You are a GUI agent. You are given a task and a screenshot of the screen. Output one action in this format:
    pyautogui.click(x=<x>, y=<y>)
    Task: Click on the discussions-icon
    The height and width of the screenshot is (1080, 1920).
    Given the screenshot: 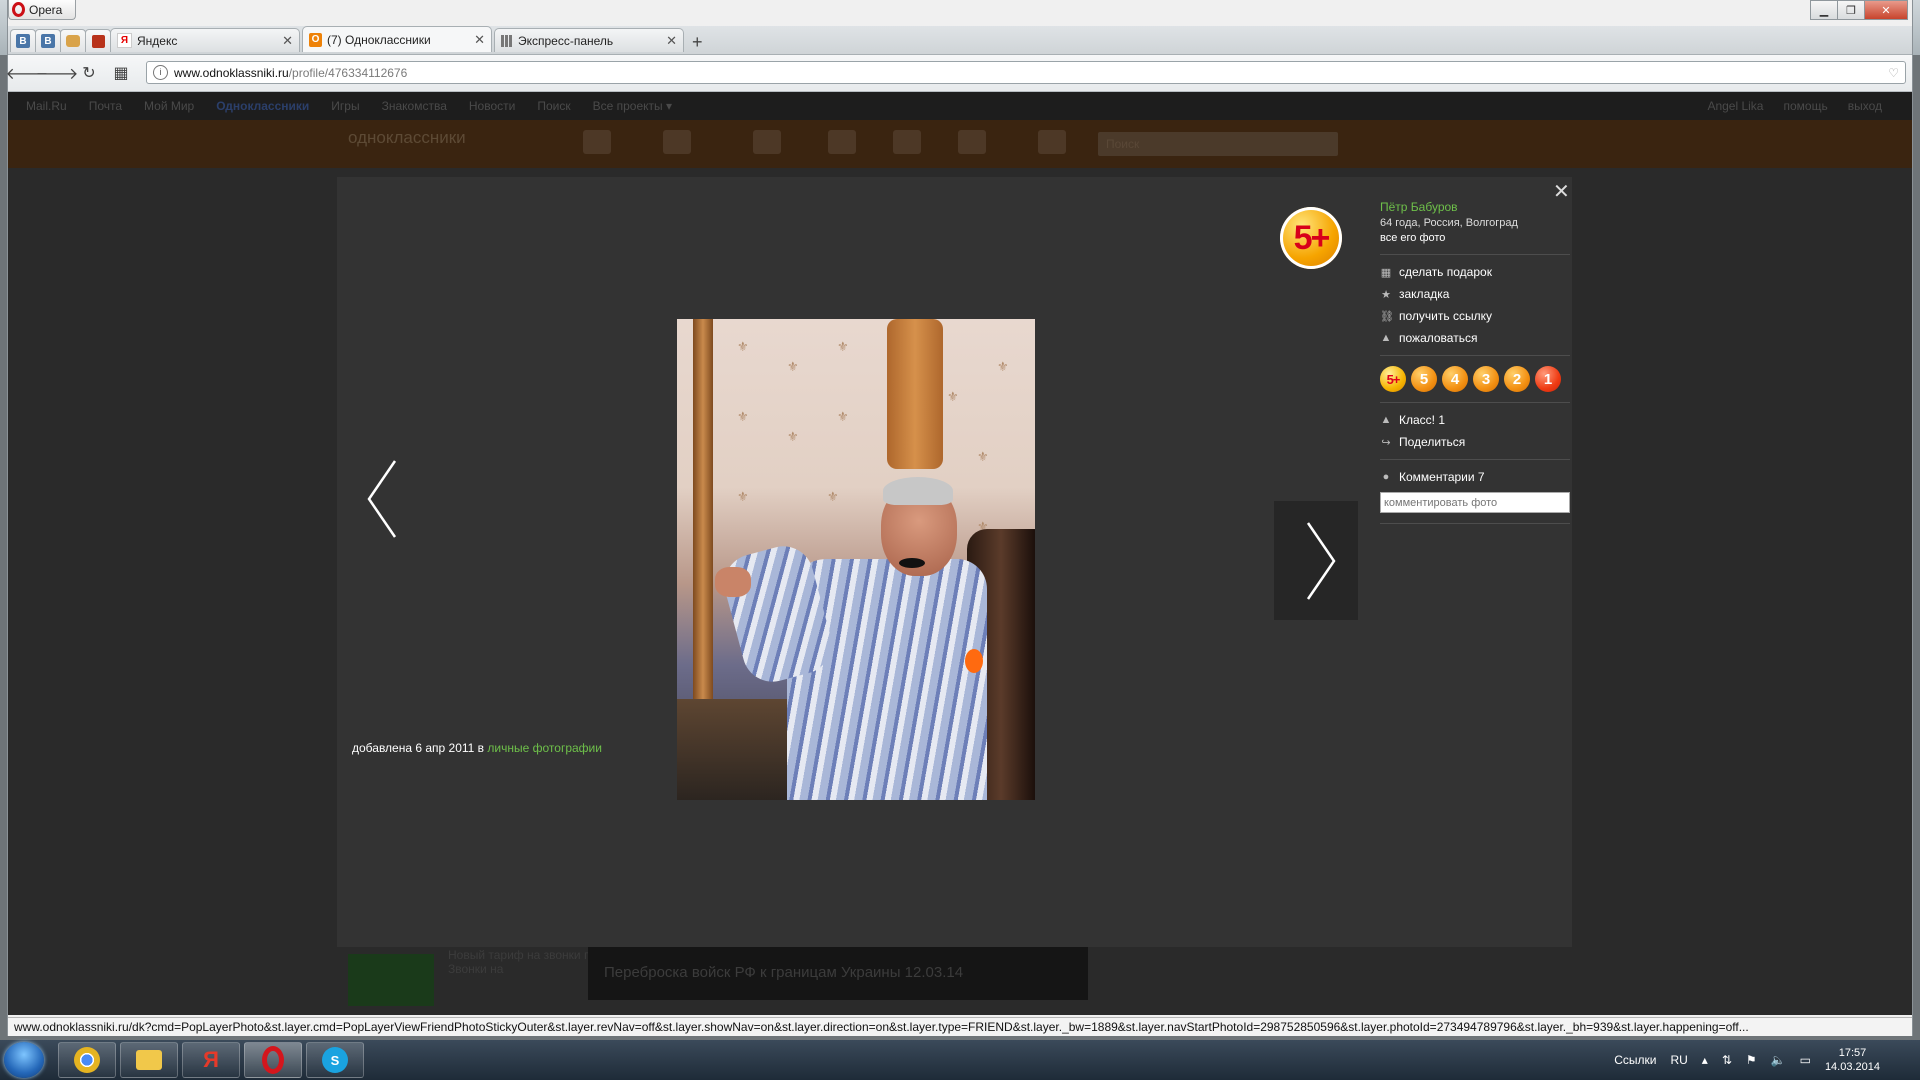 What is the action you would take?
    pyautogui.click(x=677, y=142)
    